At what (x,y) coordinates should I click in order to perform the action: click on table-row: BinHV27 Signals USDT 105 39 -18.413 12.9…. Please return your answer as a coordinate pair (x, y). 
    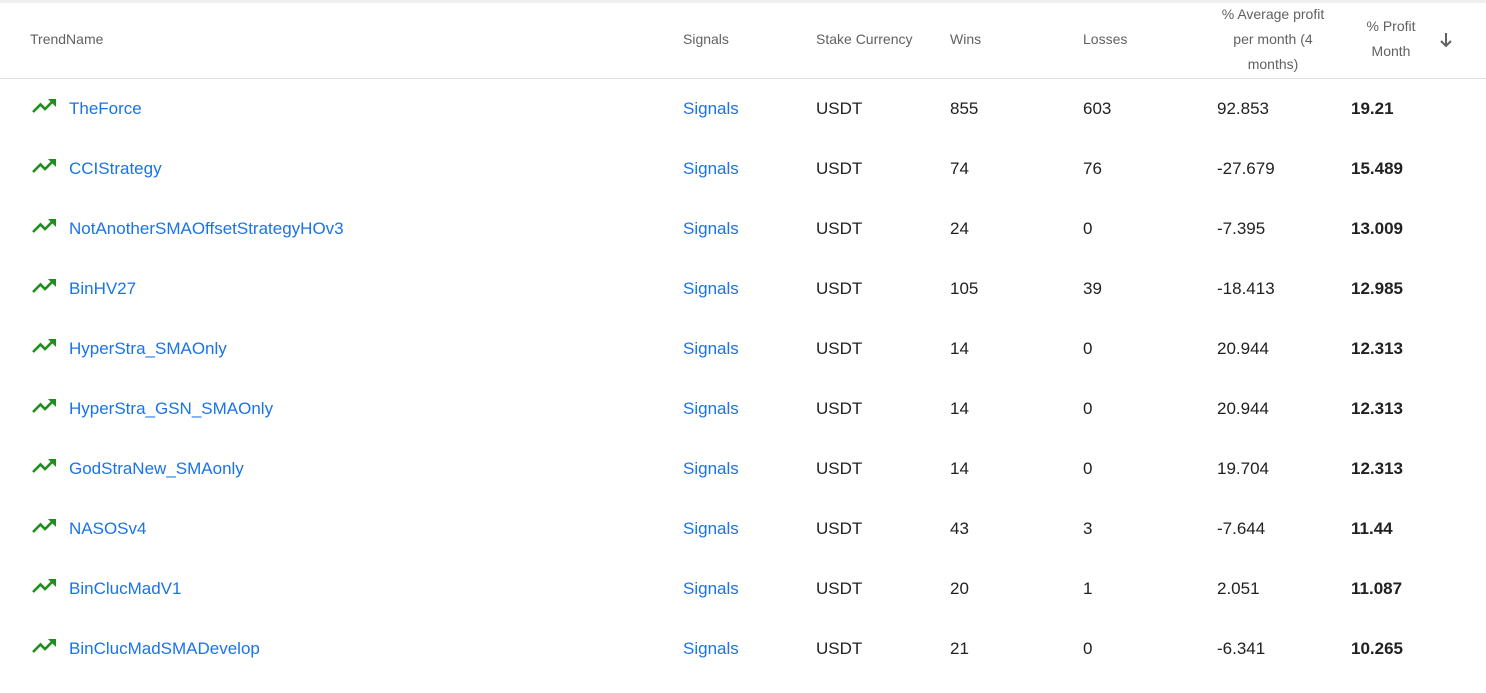
    Looking at the image, I should click on (743, 289).